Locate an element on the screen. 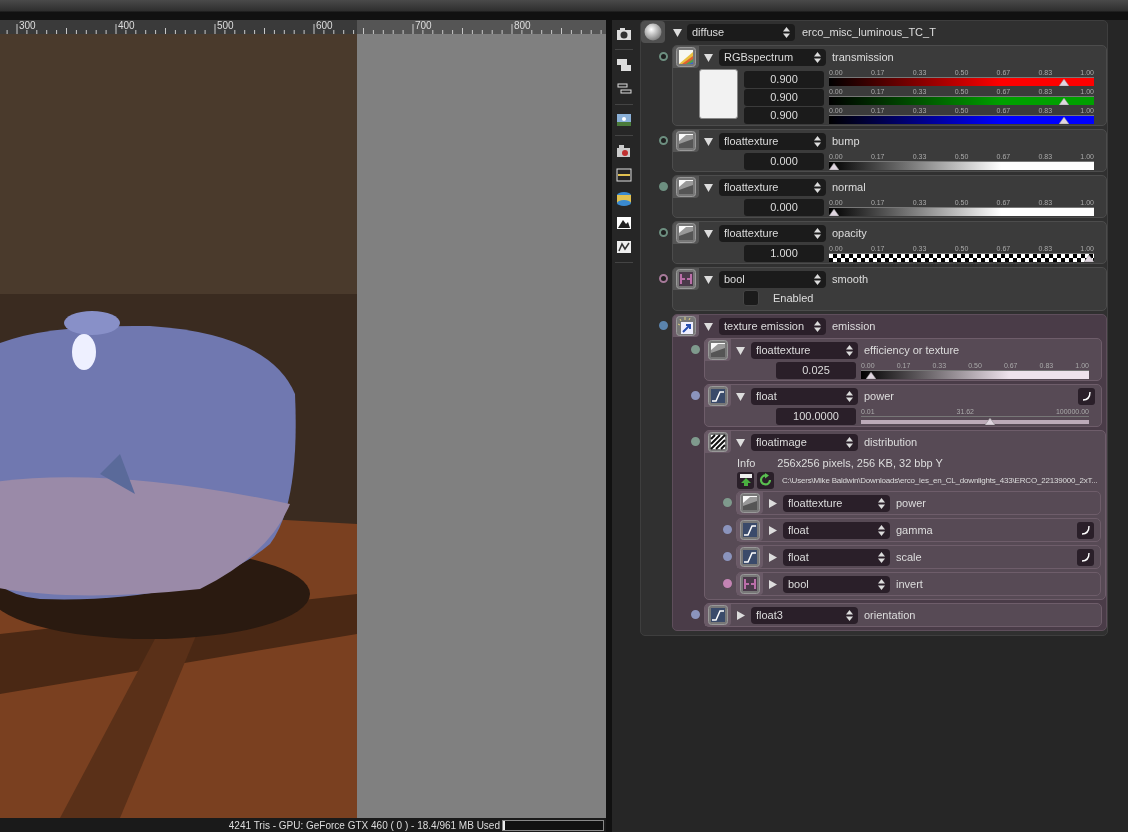  type-dropdown: float3 is located at coordinates (804, 615).